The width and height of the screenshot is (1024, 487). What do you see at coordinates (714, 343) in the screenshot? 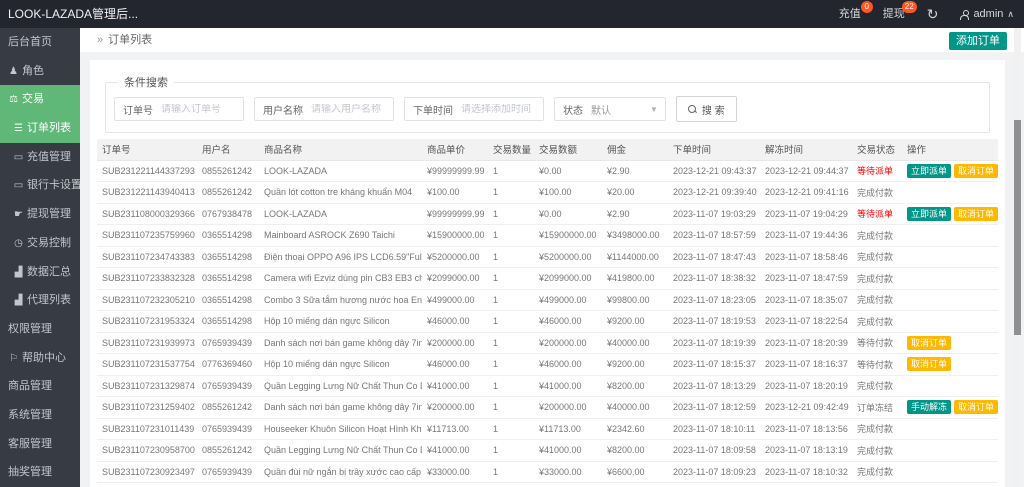
I see `cell-order-time: 2023-11-07 18:19:39` at bounding box center [714, 343].